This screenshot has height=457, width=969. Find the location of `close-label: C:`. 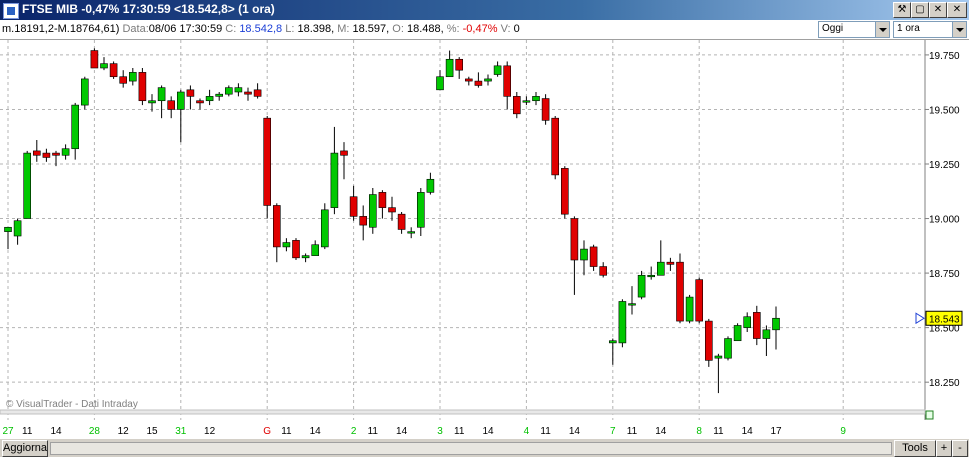

close-label: C: is located at coordinates (231, 29).